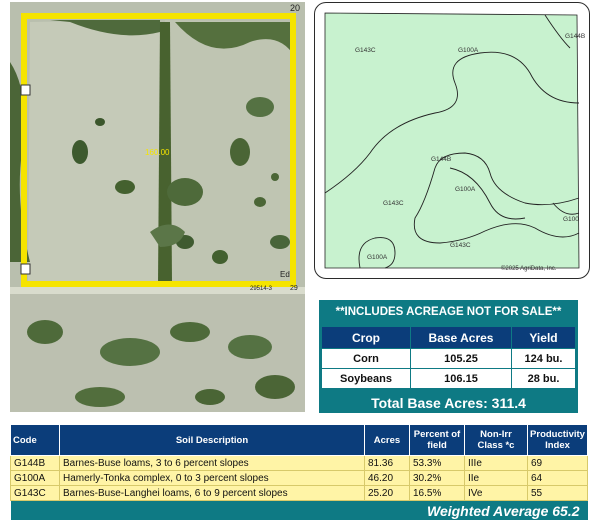 Image resolution: width=597 pixels, height=522 pixels. What do you see at coordinates (465, 189) in the screenshot?
I see `soil-label-5: G100A` at bounding box center [465, 189].